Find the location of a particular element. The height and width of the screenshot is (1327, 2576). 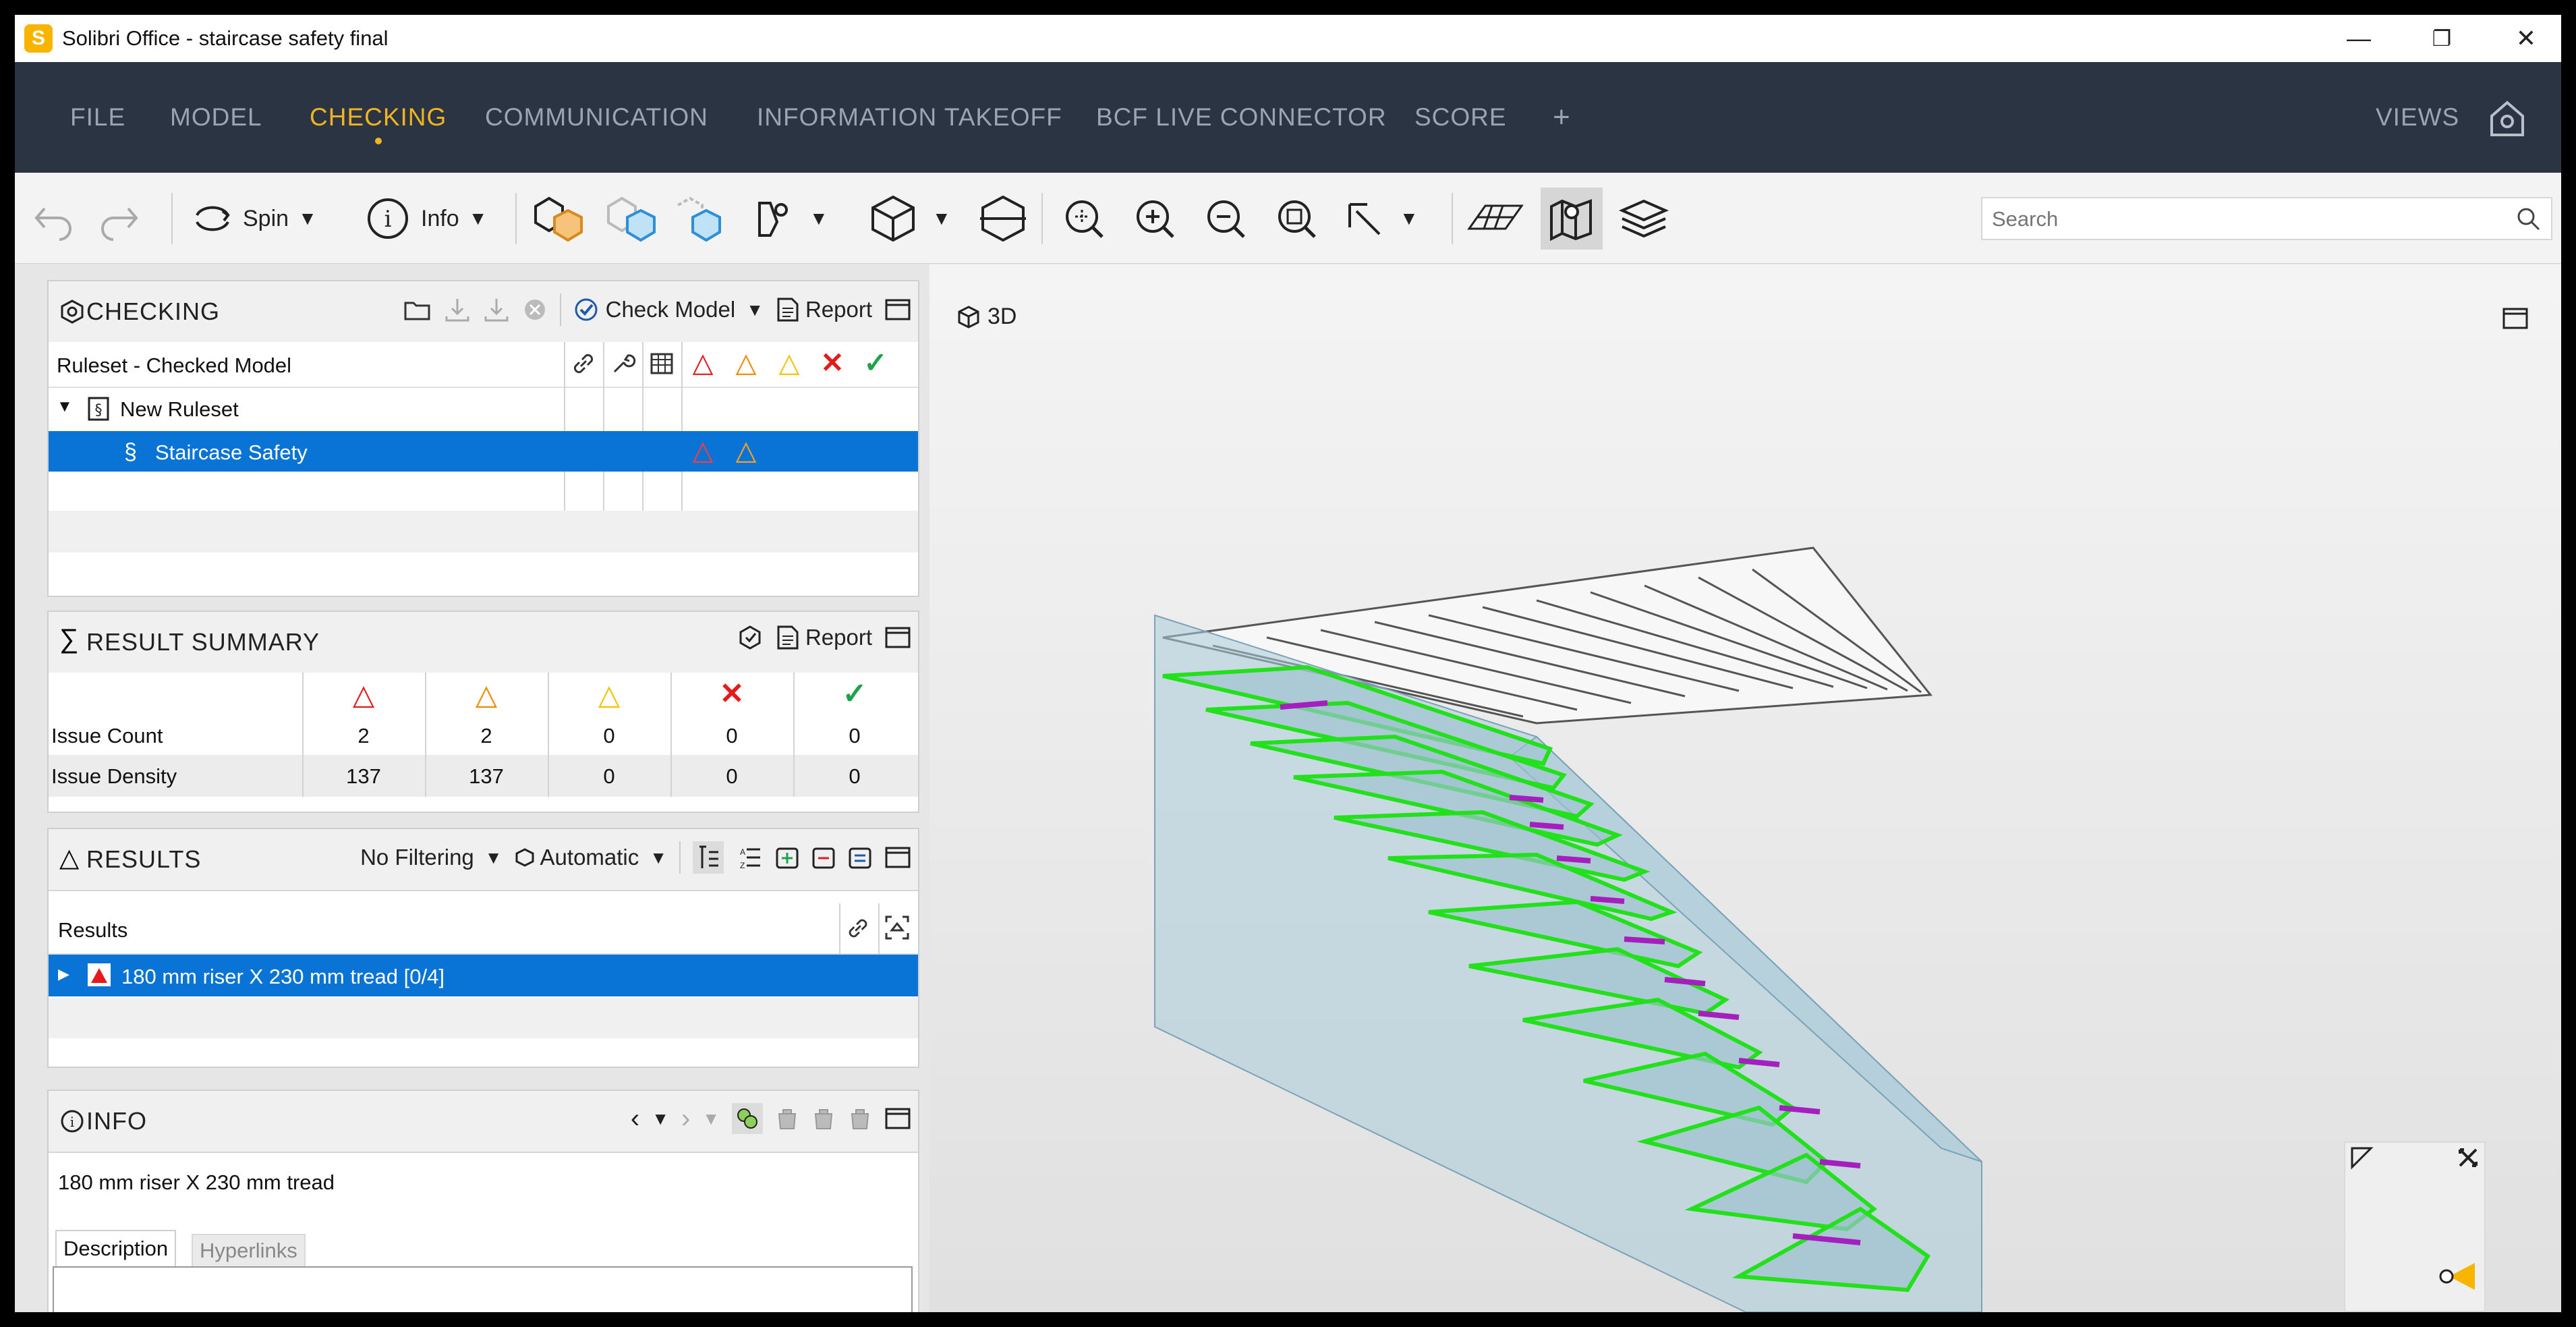

spin-dropdown-icon: ▼ is located at coordinates (307, 218).